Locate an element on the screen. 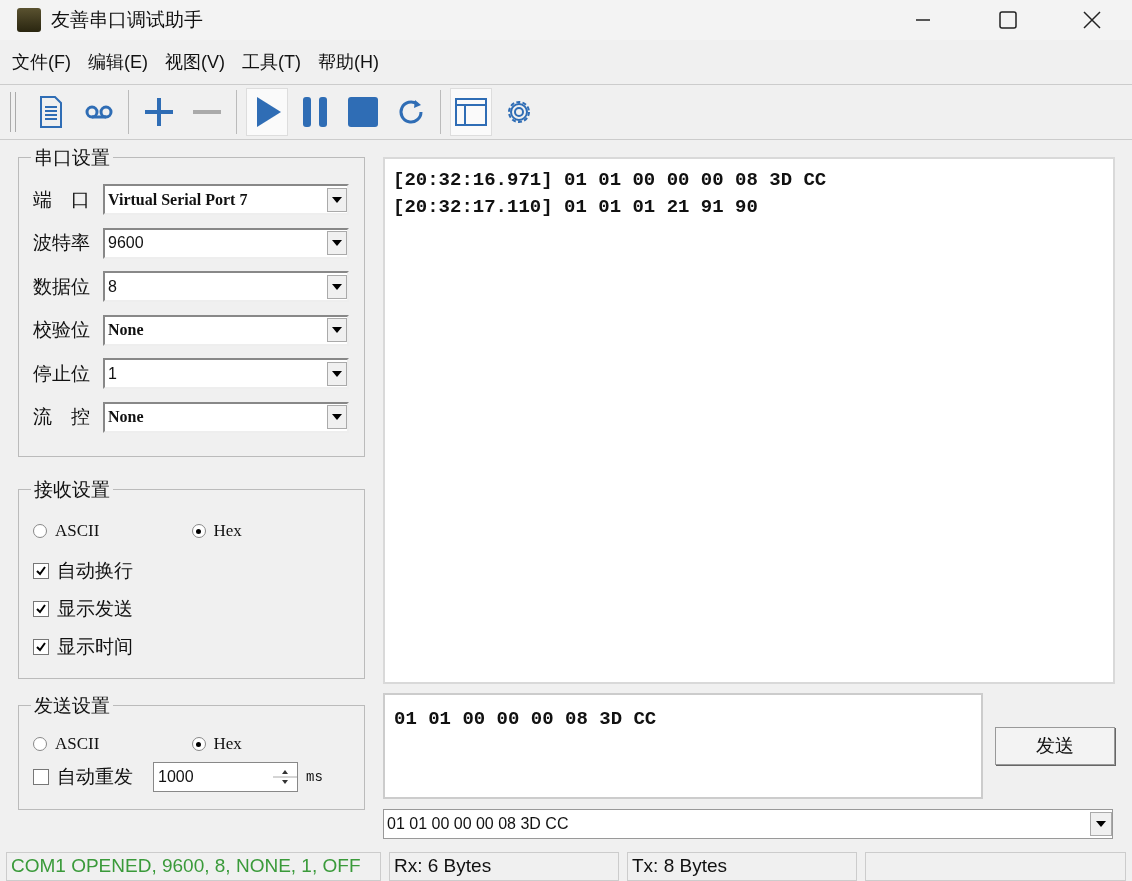 This screenshot has height=881, width=1132. field-label: 数据位 is located at coordinates (62, 286).